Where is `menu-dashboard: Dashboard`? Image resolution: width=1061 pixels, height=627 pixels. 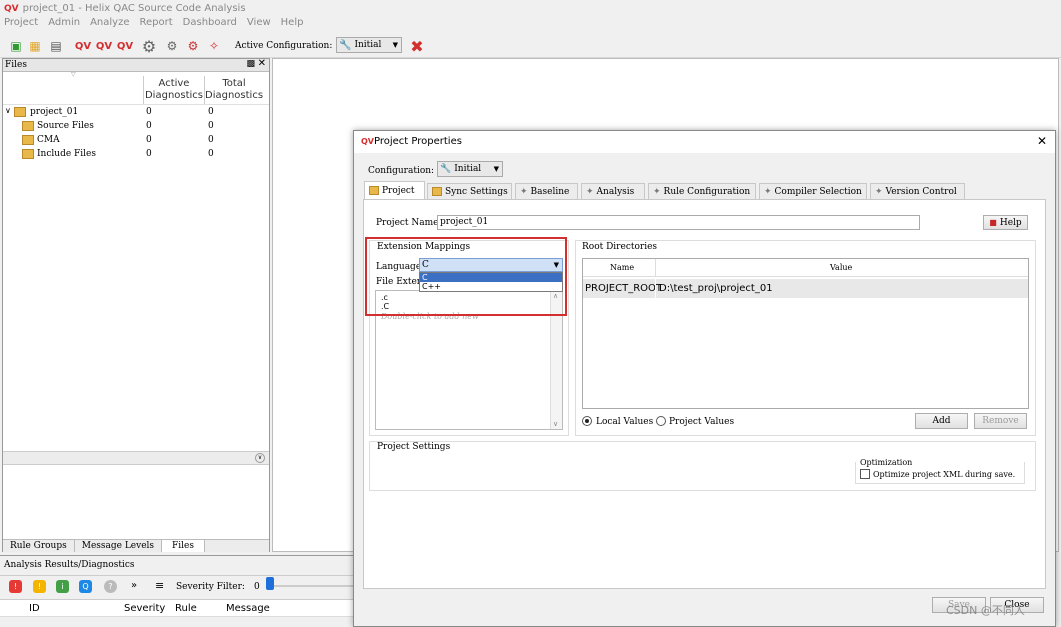 menu-dashboard: Dashboard is located at coordinates (210, 24).